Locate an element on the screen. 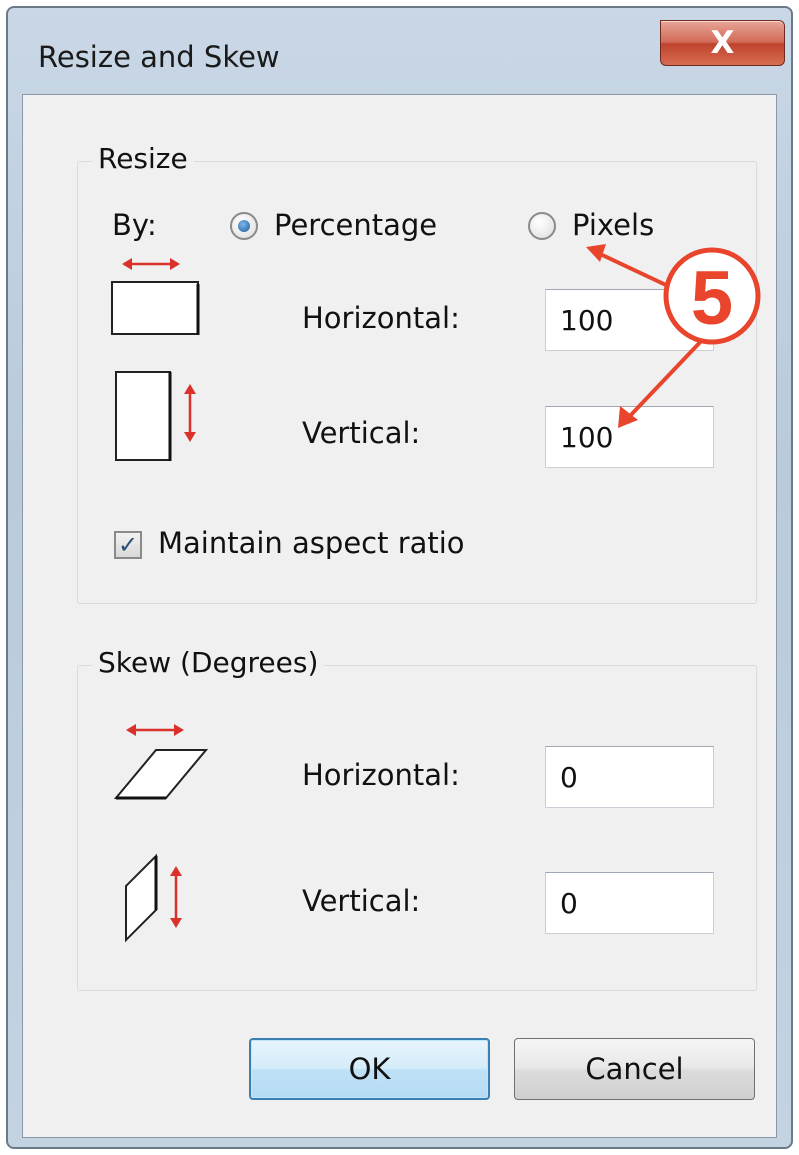 The height and width of the screenshot is (1155, 799). resize-horizontal-input is located at coordinates (629, 320).